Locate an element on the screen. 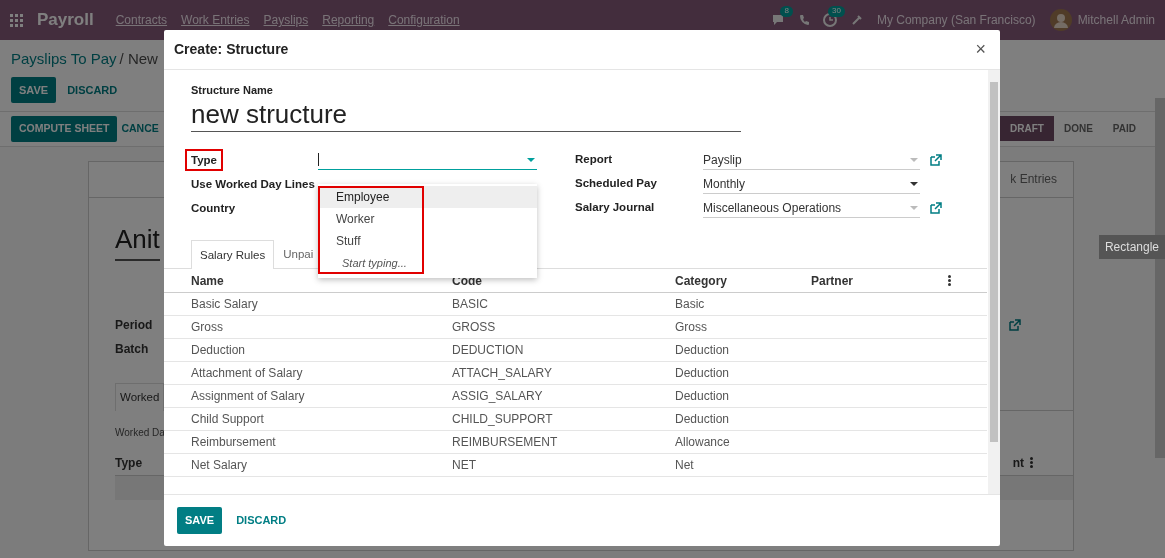 The height and width of the screenshot is (558, 1165). breadcrumb-current: / New is located at coordinates (138, 59).